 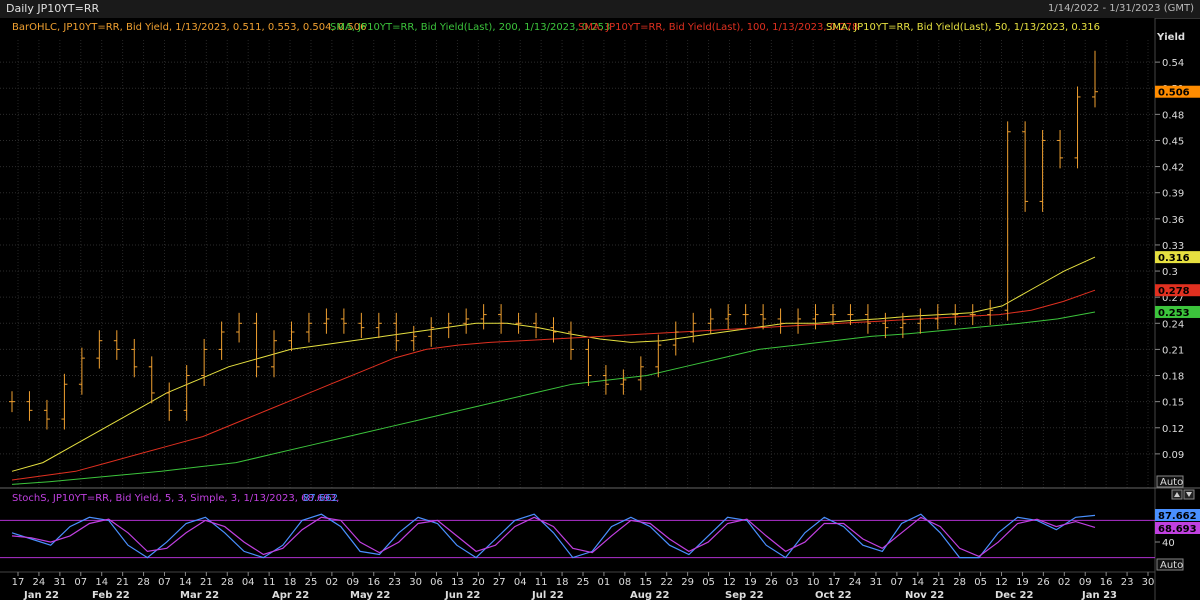 I want to click on y-tick-label: 0.3, so click(x=1170, y=272).